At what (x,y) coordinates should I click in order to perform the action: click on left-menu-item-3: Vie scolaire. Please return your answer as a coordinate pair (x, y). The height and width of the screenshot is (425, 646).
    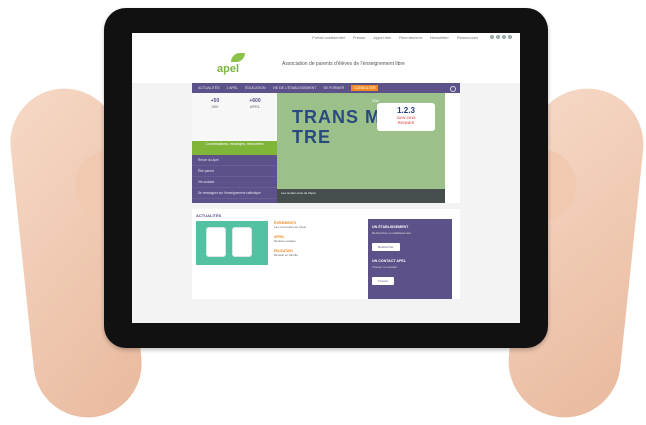
    Looking at the image, I should click on (234, 182).